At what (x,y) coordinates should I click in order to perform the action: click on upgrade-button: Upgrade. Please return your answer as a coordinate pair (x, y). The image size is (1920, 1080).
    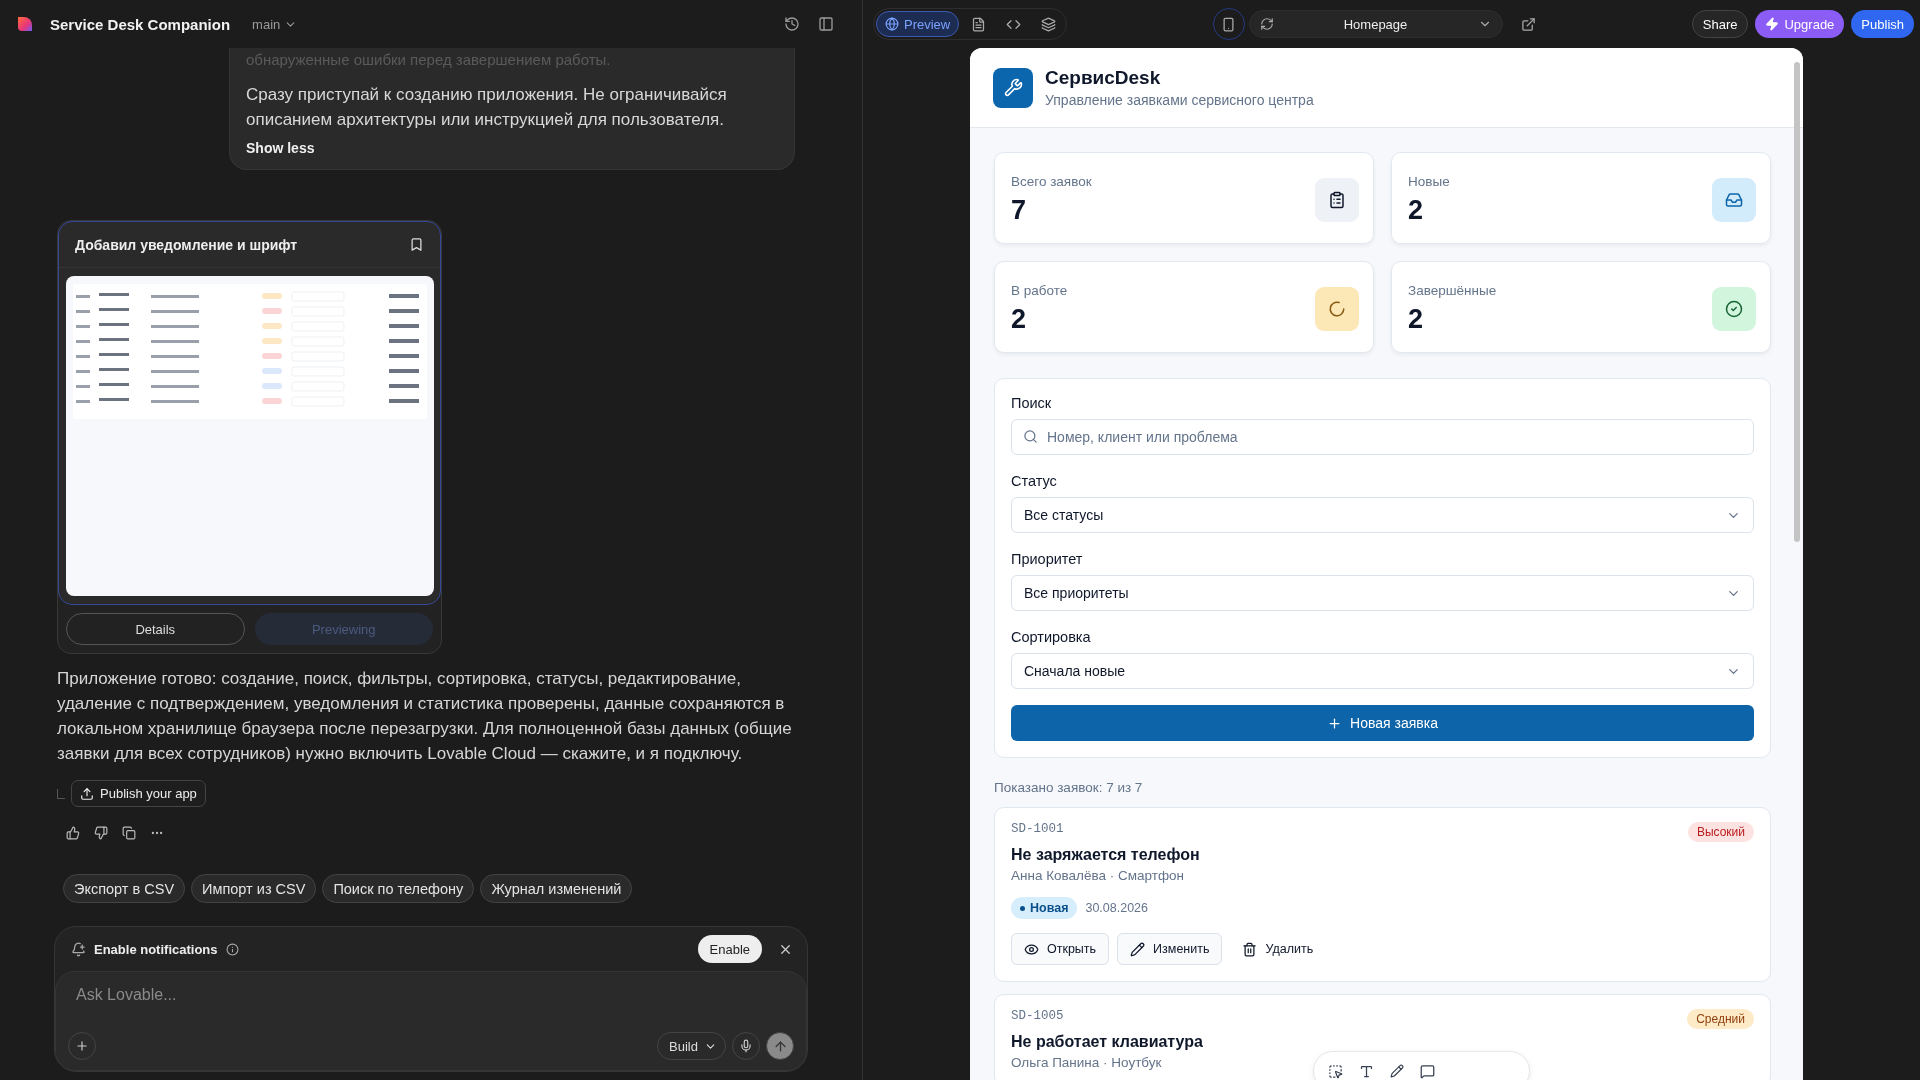
    Looking at the image, I should click on (1800, 24).